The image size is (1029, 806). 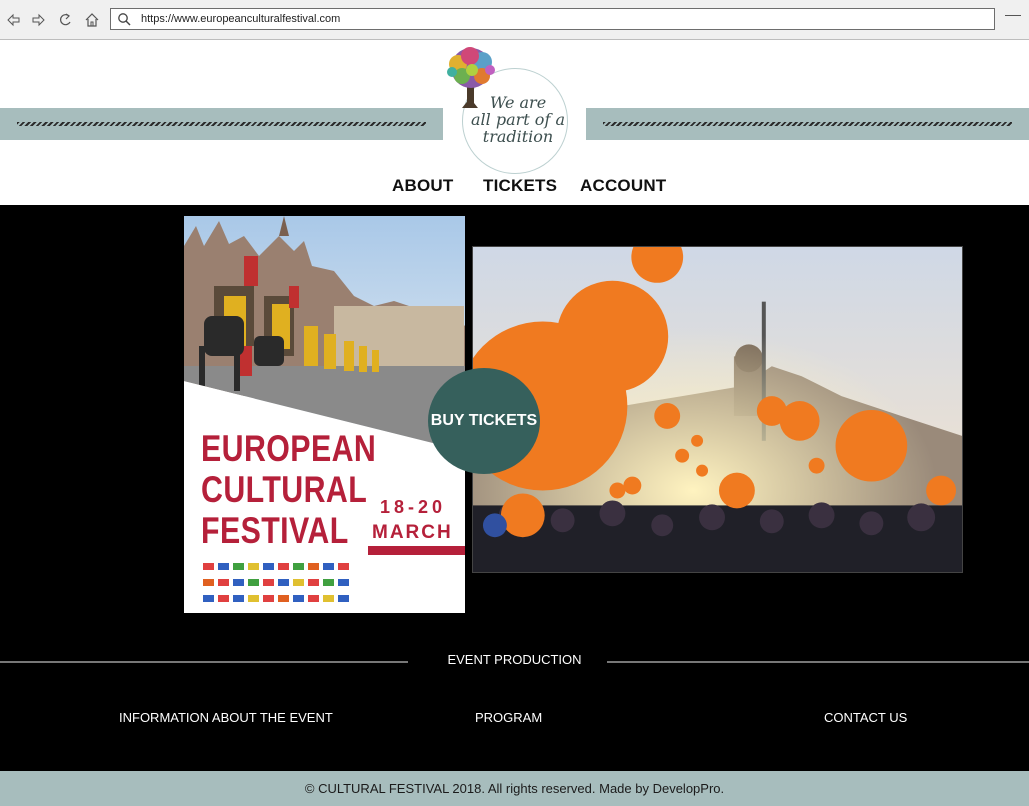 What do you see at coordinates (413, 507) in the screenshot?
I see `poster-dates: 18-20` at bounding box center [413, 507].